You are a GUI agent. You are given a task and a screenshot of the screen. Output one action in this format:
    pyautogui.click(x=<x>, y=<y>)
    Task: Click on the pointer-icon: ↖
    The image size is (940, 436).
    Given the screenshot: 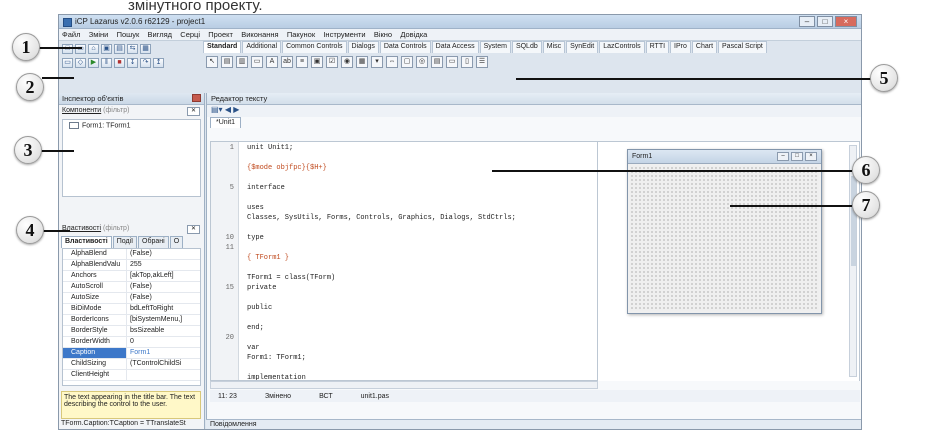 What is the action you would take?
    pyautogui.click(x=212, y=61)
    